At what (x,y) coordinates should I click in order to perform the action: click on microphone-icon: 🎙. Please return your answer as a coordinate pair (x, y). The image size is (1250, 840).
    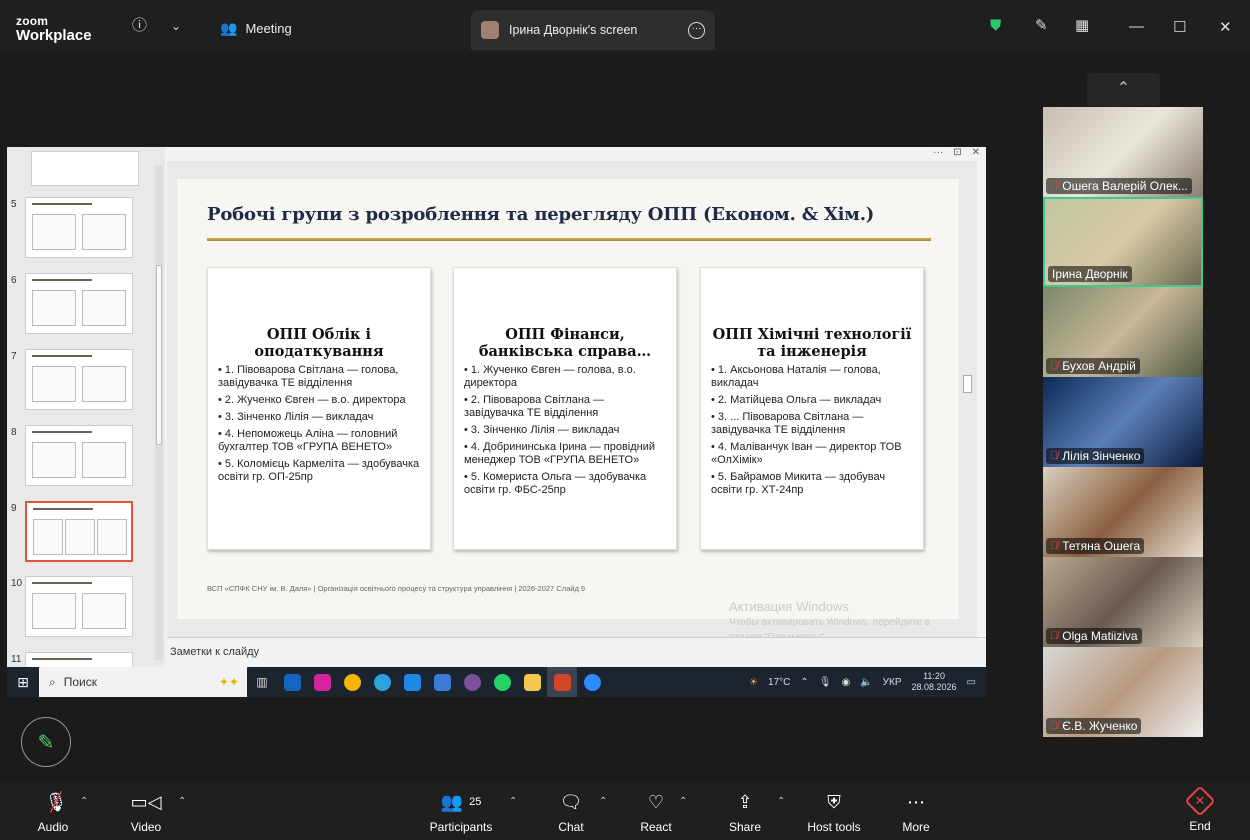
    Looking at the image, I should click on (825, 682).